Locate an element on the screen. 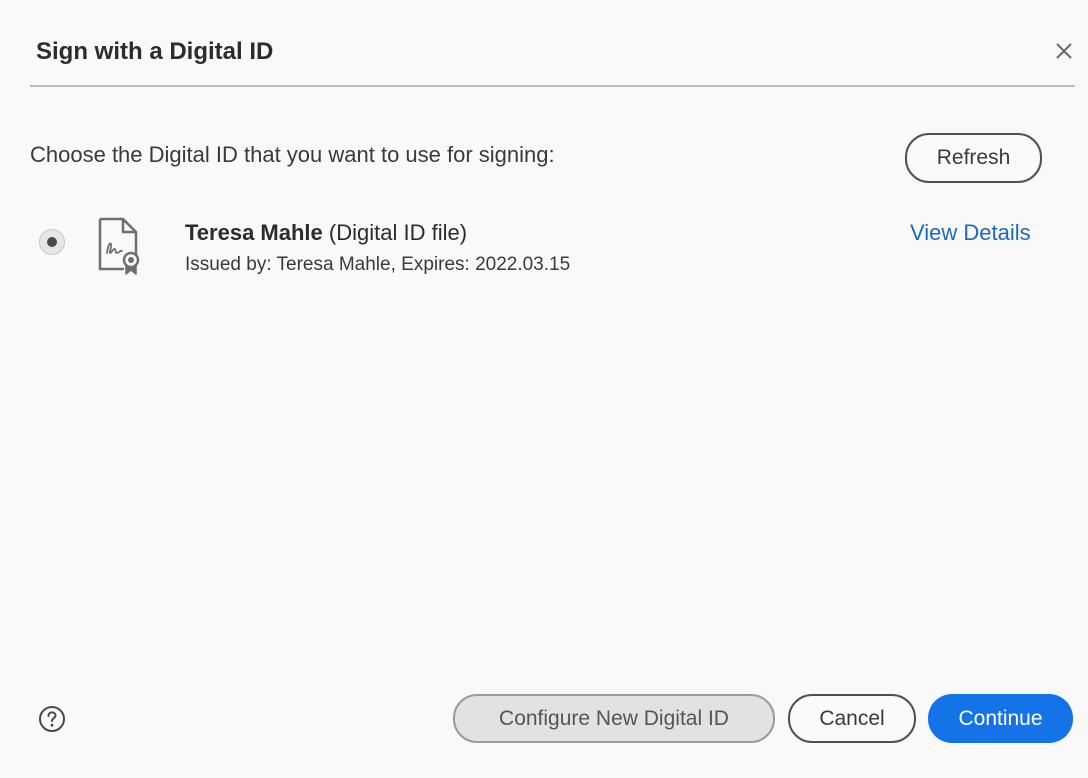 This screenshot has width=1088, height=778. refresh-button: Refresh is located at coordinates (973, 158).